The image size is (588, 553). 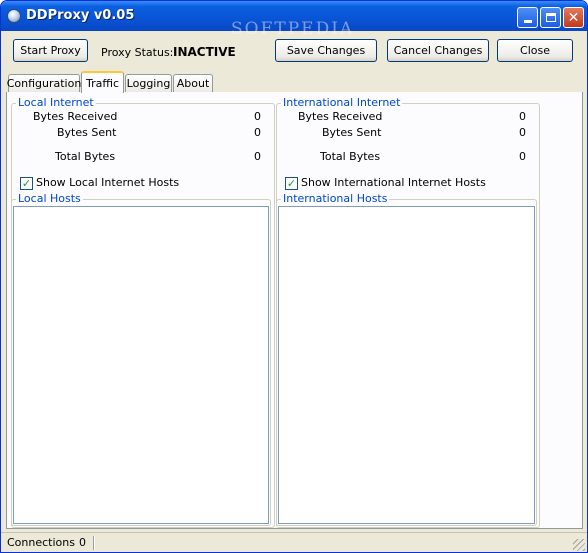 I want to click on title-bar: DDProxy v0.05 SOFTPEDIA ✕, so click(x=294, y=20).